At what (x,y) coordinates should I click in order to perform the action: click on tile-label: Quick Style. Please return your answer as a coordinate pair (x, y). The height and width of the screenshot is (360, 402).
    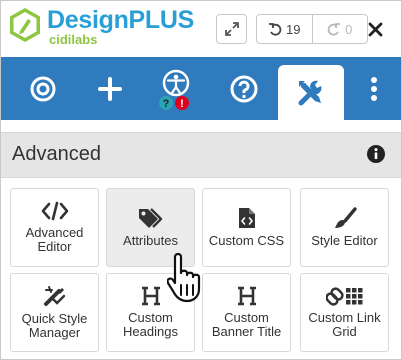
    Looking at the image, I should click on (54, 318).